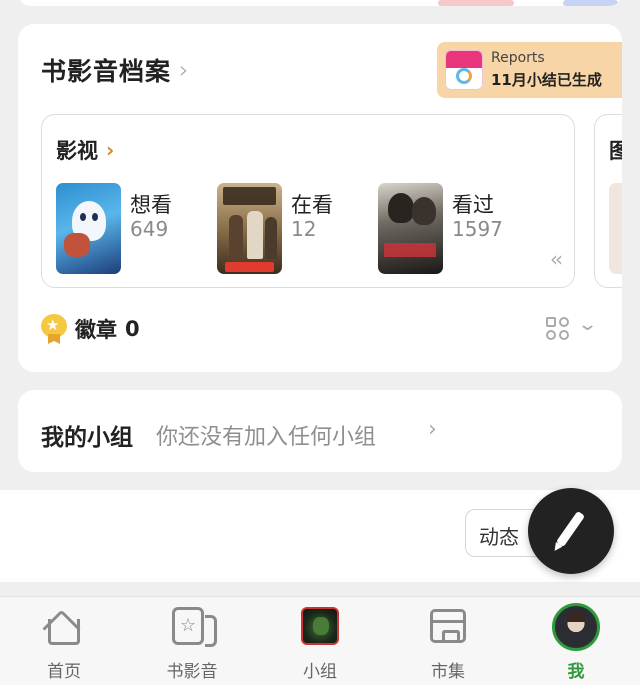 Image resolution: width=640 pixels, height=685 pixels. Describe the element at coordinates (608, 201) in the screenshot. I see `books-panel-partial: 图` at that location.